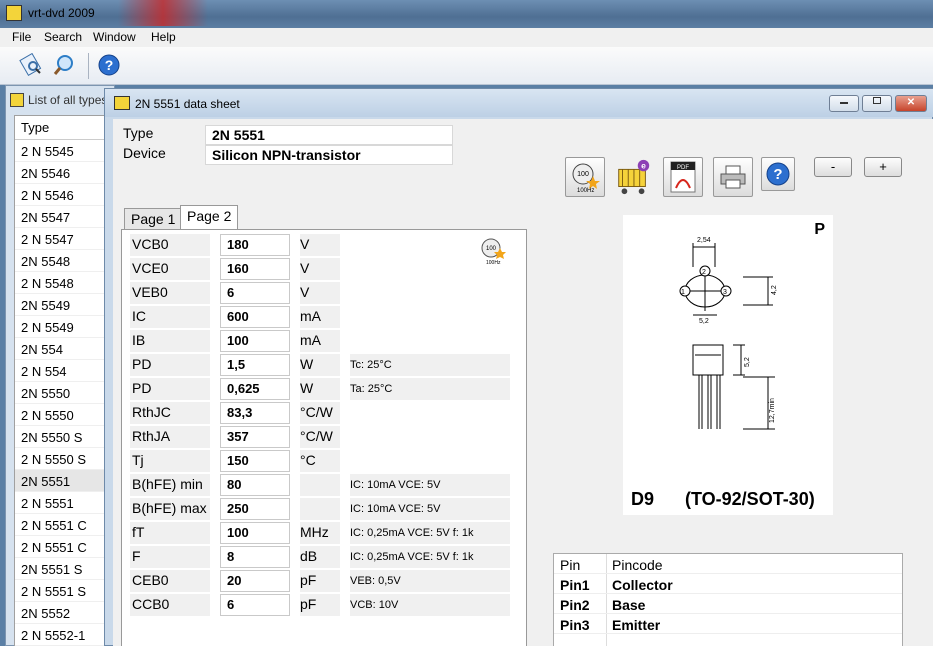 The width and height of the screenshot is (933, 646). What do you see at coordinates (66, 327) in the screenshot?
I see `list-item: 2 N 5549` at bounding box center [66, 327].